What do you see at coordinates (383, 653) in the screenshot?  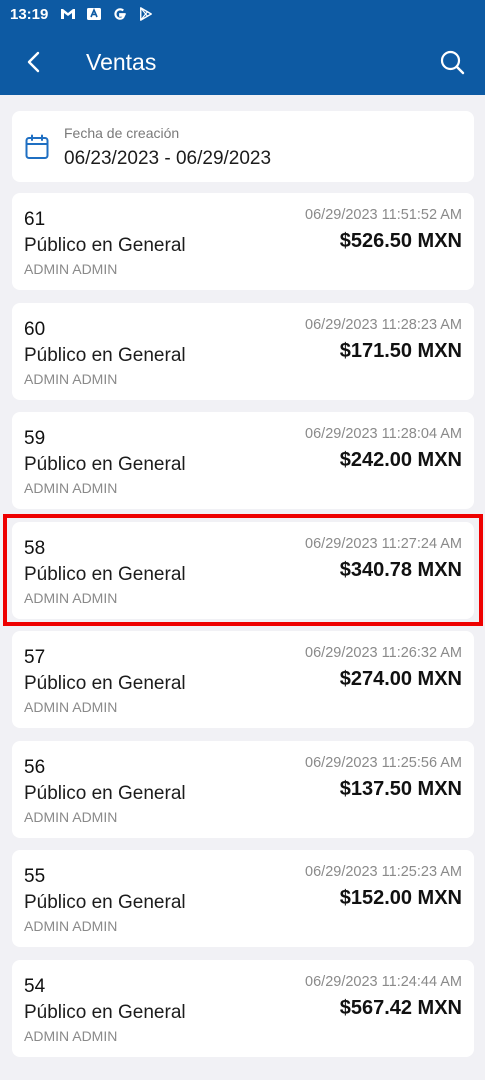 I see `sale-datetime: 06/29/2023 11:26:32 AM` at bounding box center [383, 653].